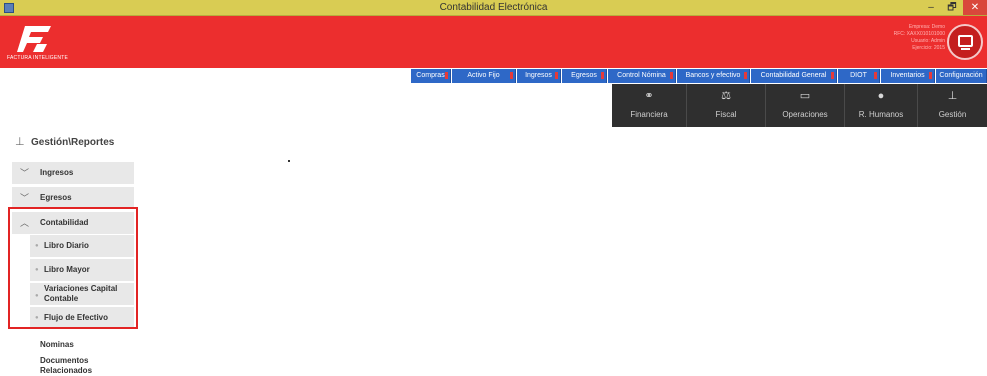 This screenshot has width=987, height=376. Describe the element at coordinates (73, 198) in the screenshot. I see `sidebar-group-egresos: ﹀ Egresos` at that location.